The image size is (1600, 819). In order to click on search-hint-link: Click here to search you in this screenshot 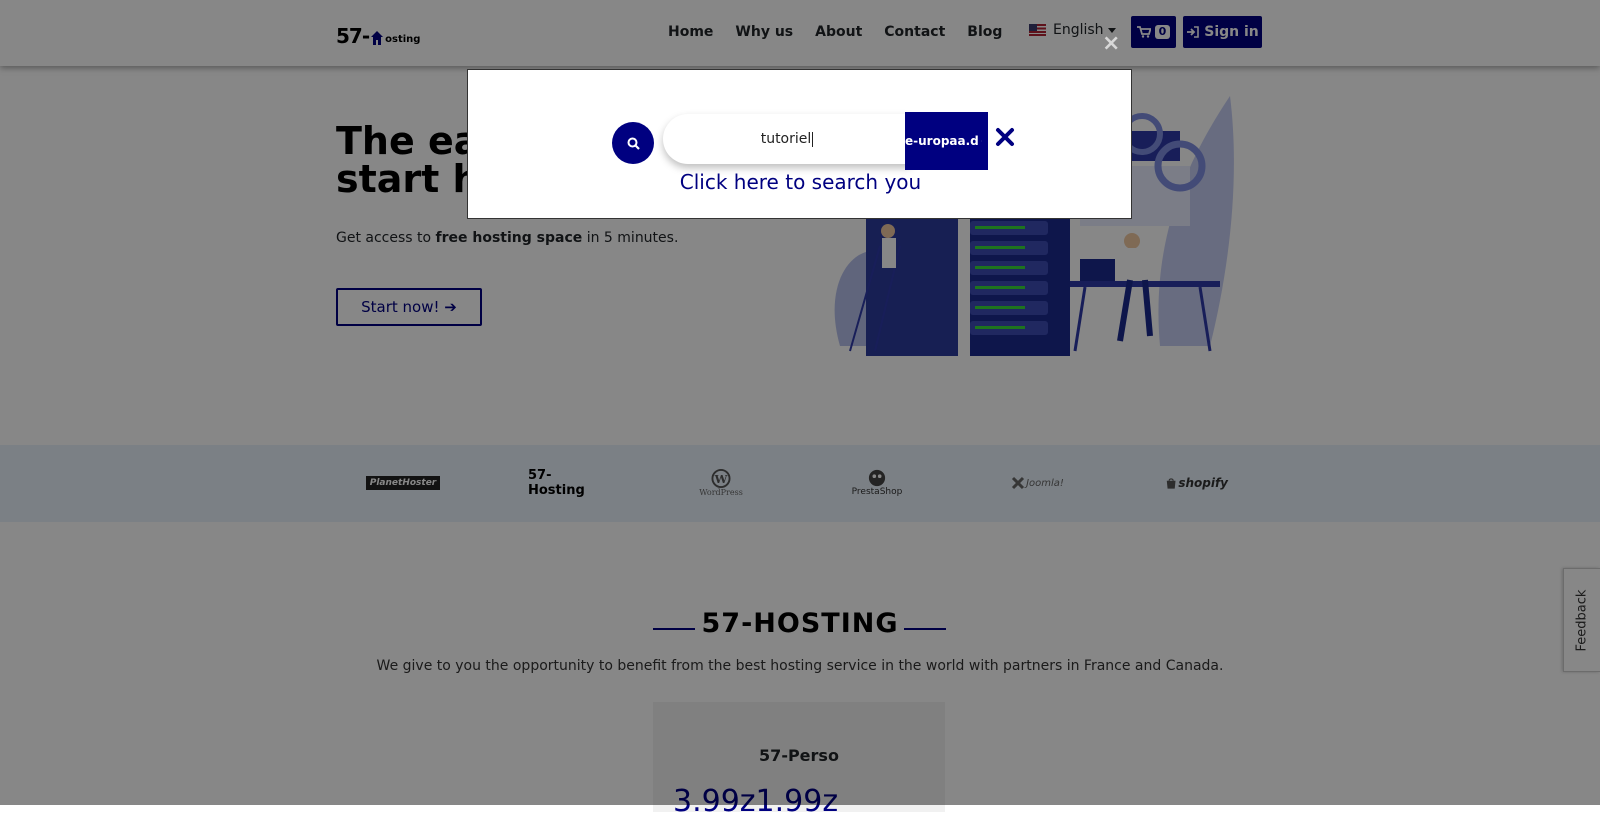, I will do `click(800, 182)`.